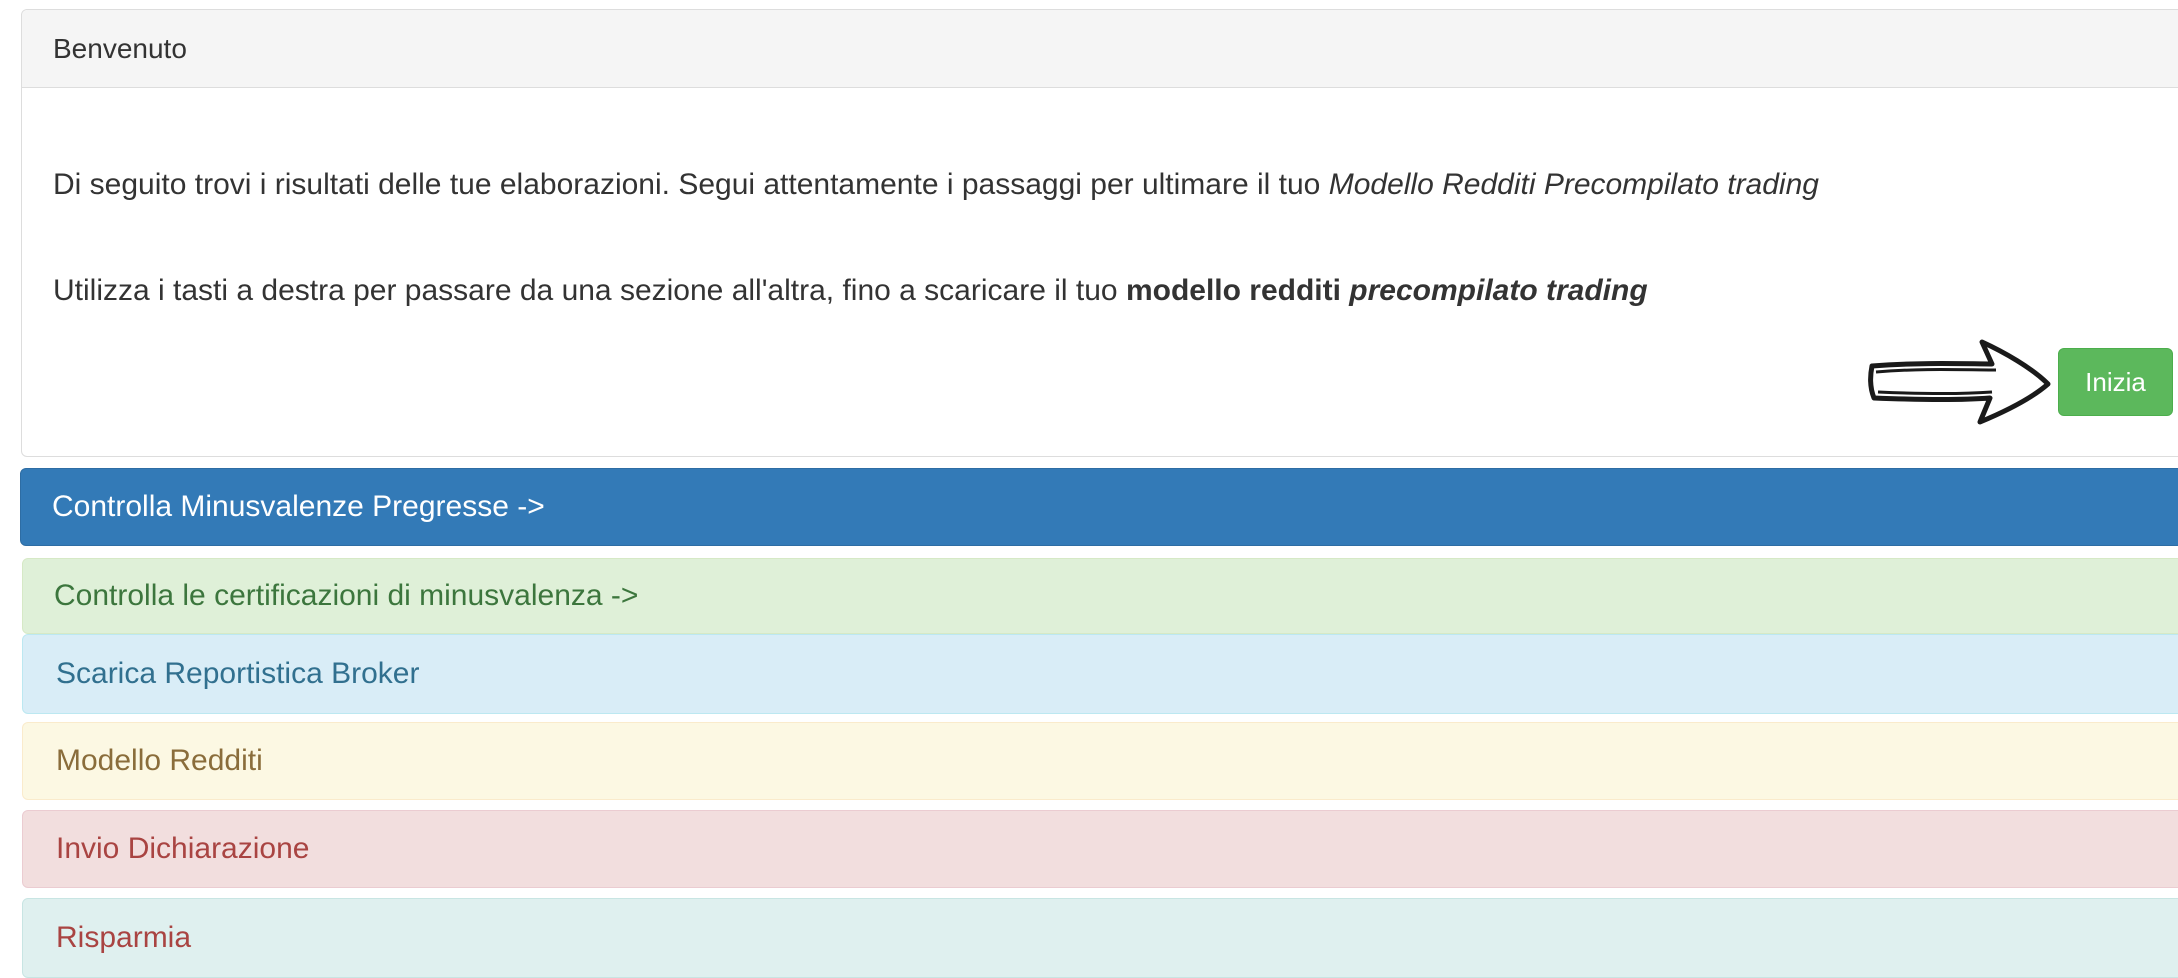 This screenshot has width=2178, height=978. What do you see at coordinates (183, 848) in the screenshot?
I see `section-label: Invio Dichiarazione` at bounding box center [183, 848].